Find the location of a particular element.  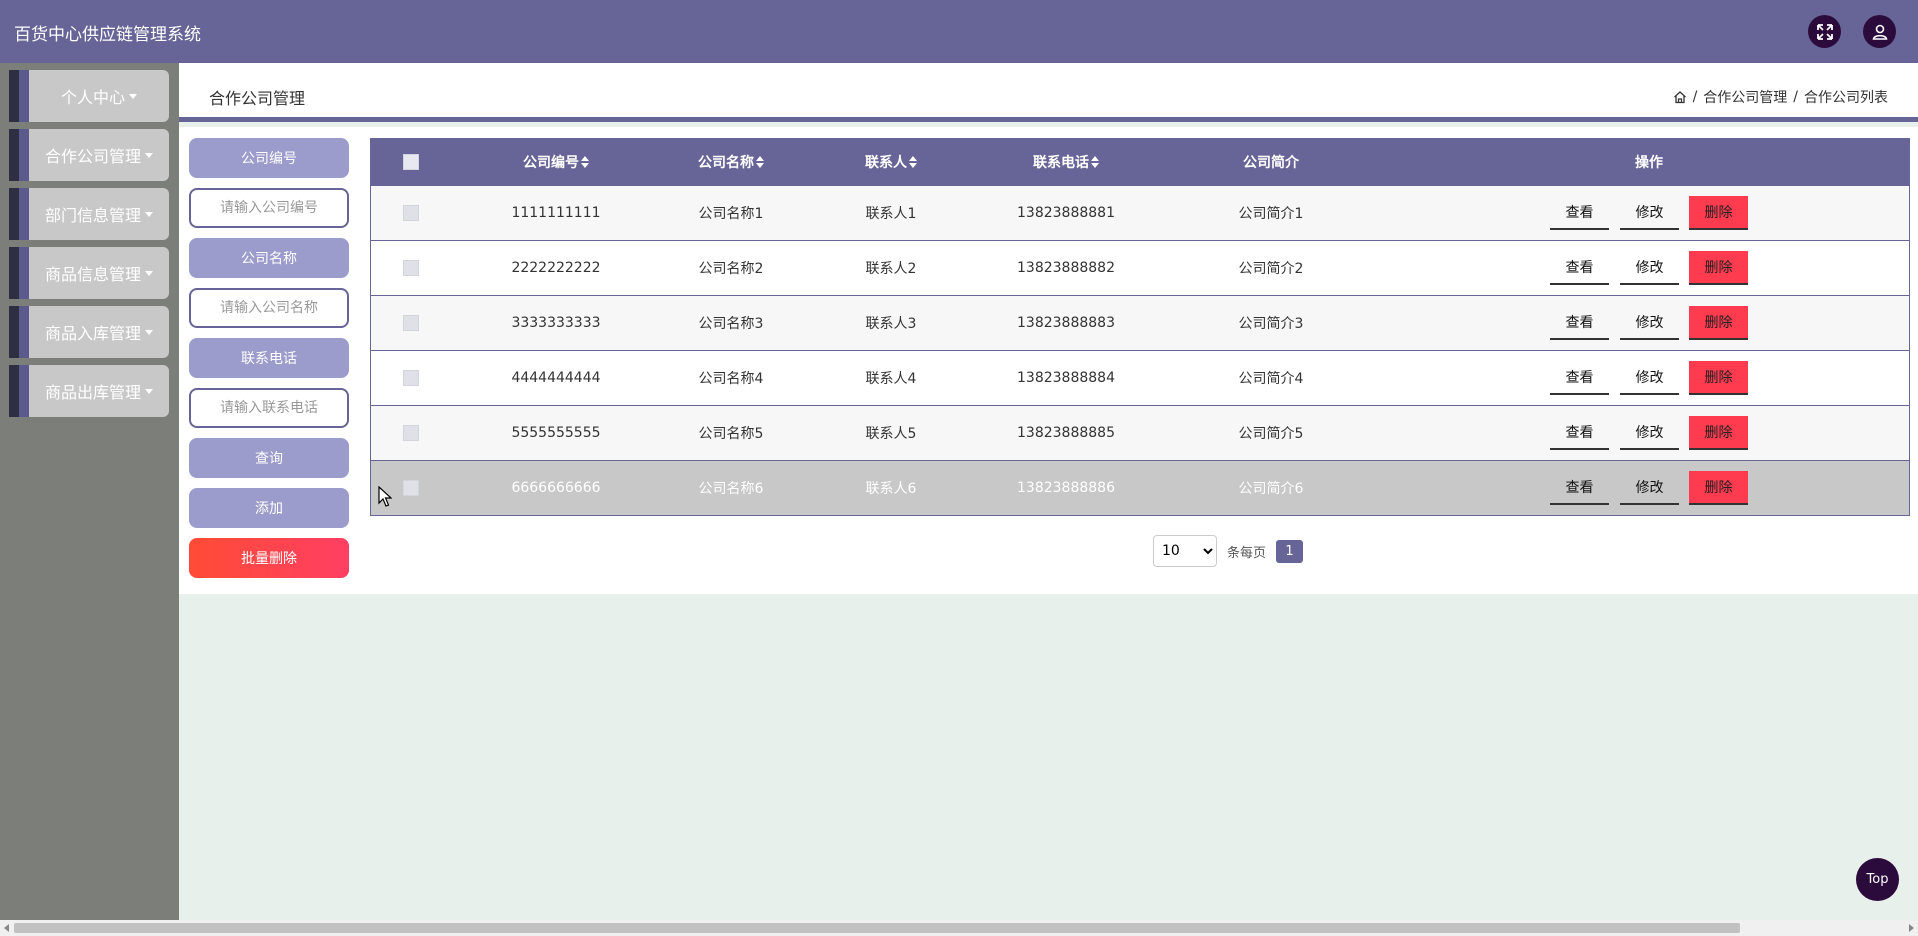

cell-contact: 联系人5 is located at coordinates (891, 434).